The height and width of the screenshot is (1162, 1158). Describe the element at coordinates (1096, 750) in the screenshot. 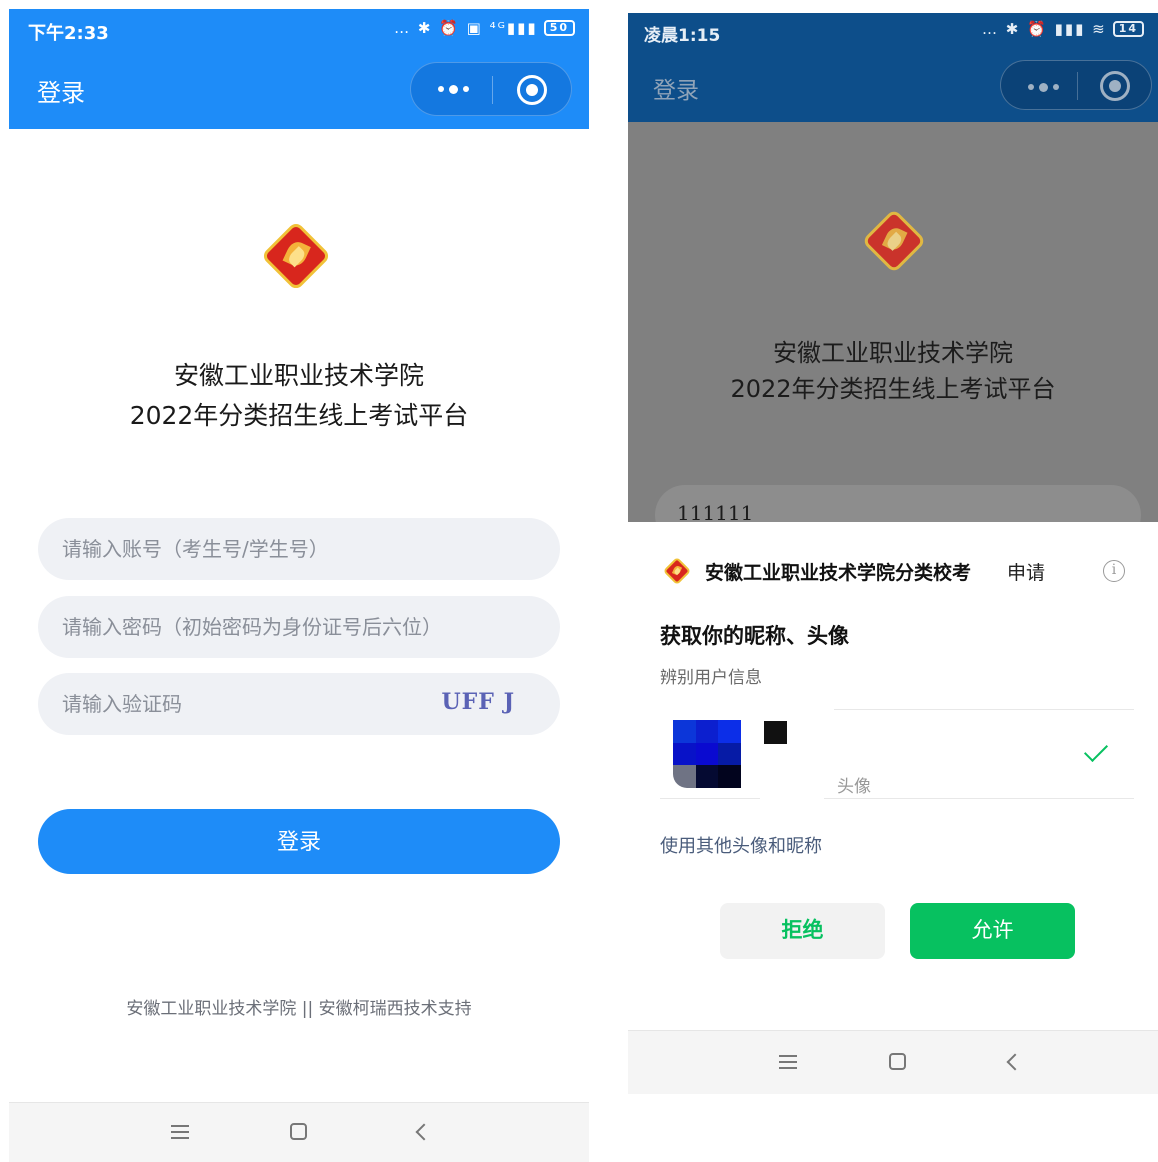

I see `check-icon` at that location.